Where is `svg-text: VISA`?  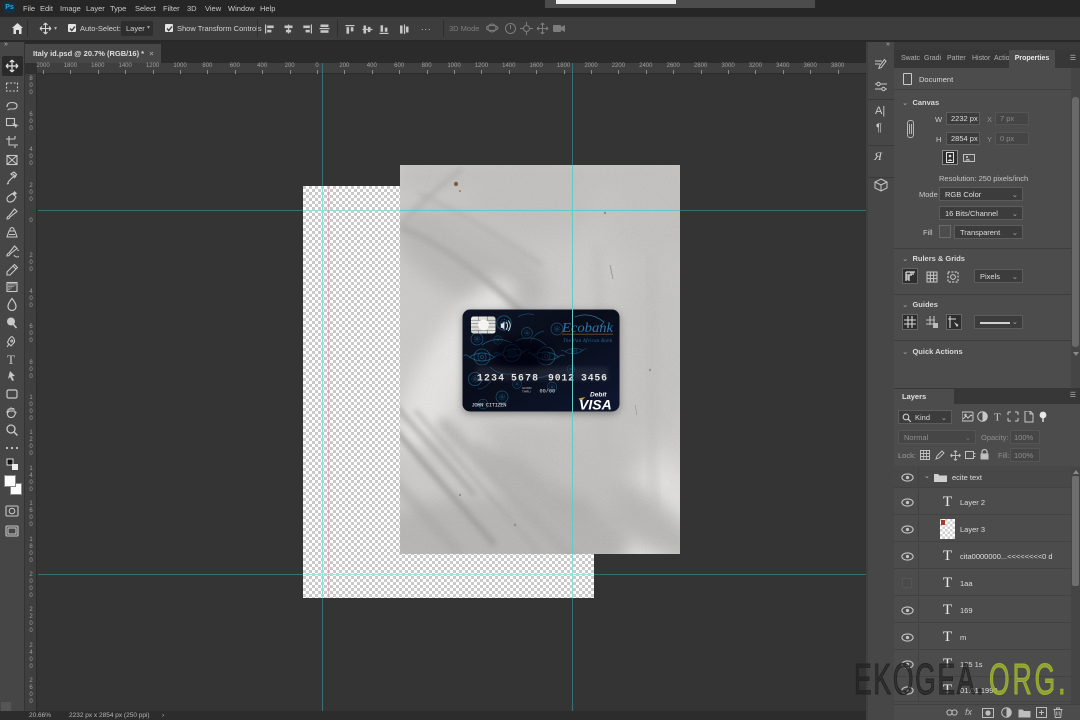 svg-text: VISA is located at coordinates (595, 405).